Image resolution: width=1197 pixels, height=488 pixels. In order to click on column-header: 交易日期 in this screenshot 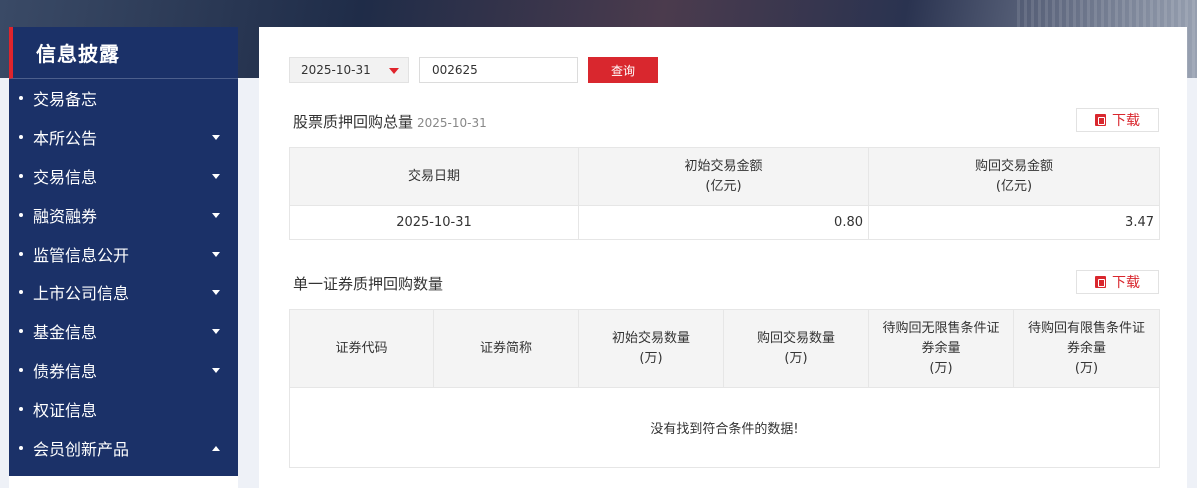, I will do `click(434, 176)`.